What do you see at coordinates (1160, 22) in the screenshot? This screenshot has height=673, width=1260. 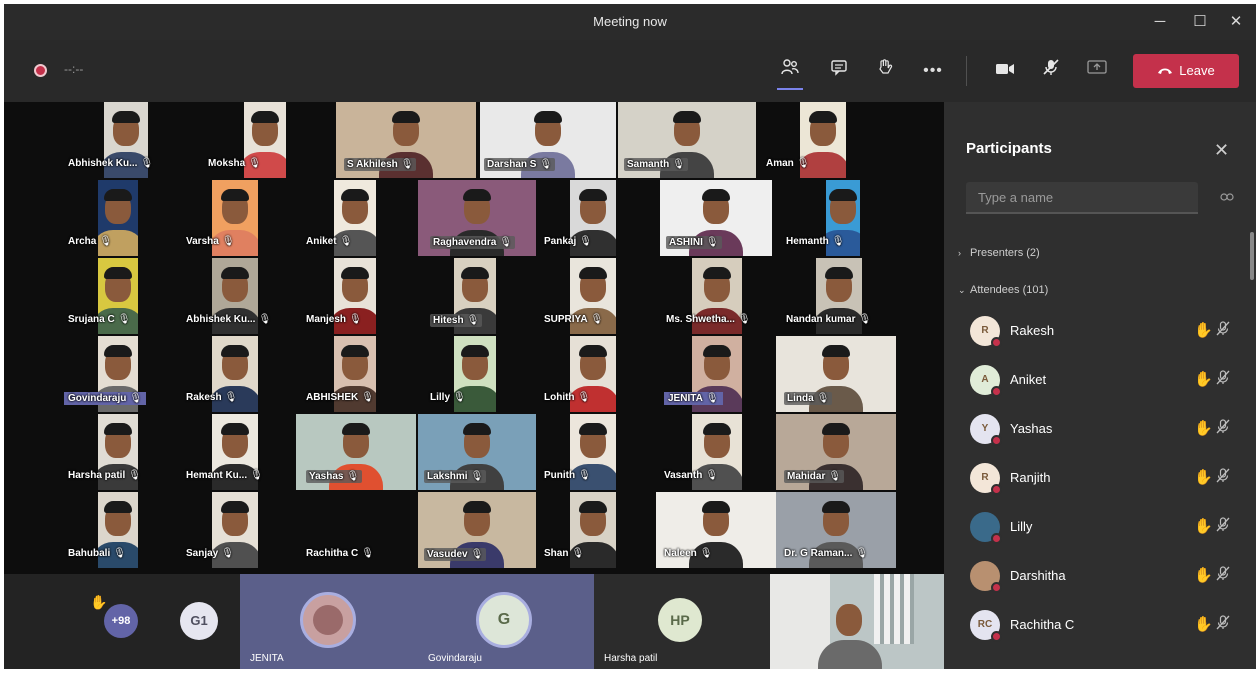 I see `minimize-button: ─` at bounding box center [1160, 22].